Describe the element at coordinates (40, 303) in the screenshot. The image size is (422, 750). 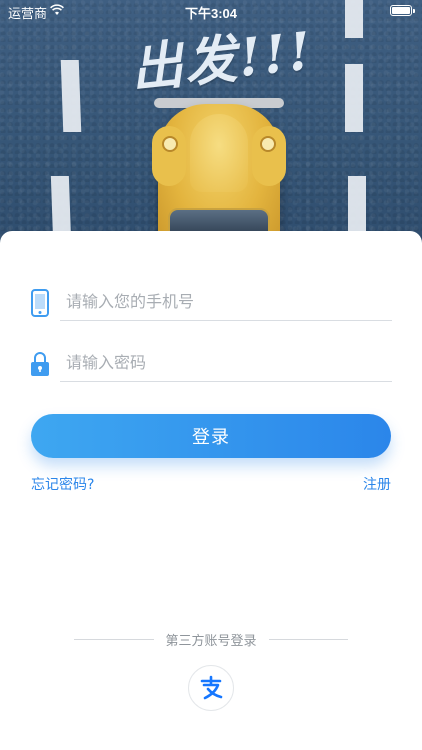
I see `phone-icon` at that location.